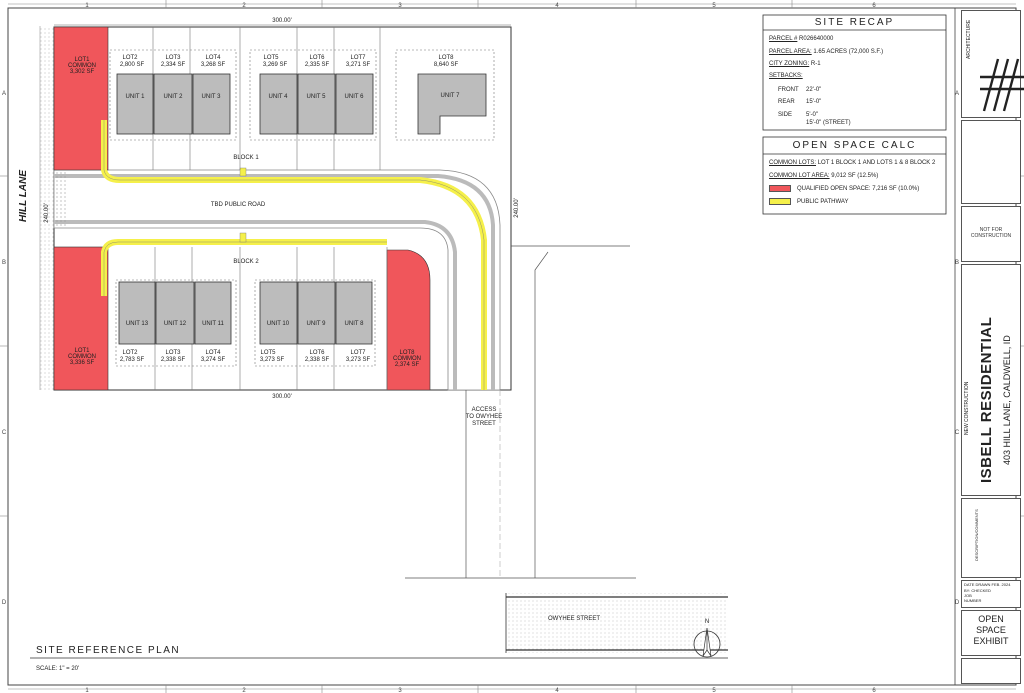 Image resolution: width=1024 pixels, height=693 pixels. Describe the element at coordinates (212, 97) in the screenshot. I see `unit-label-3: UNIT 3` at that location.